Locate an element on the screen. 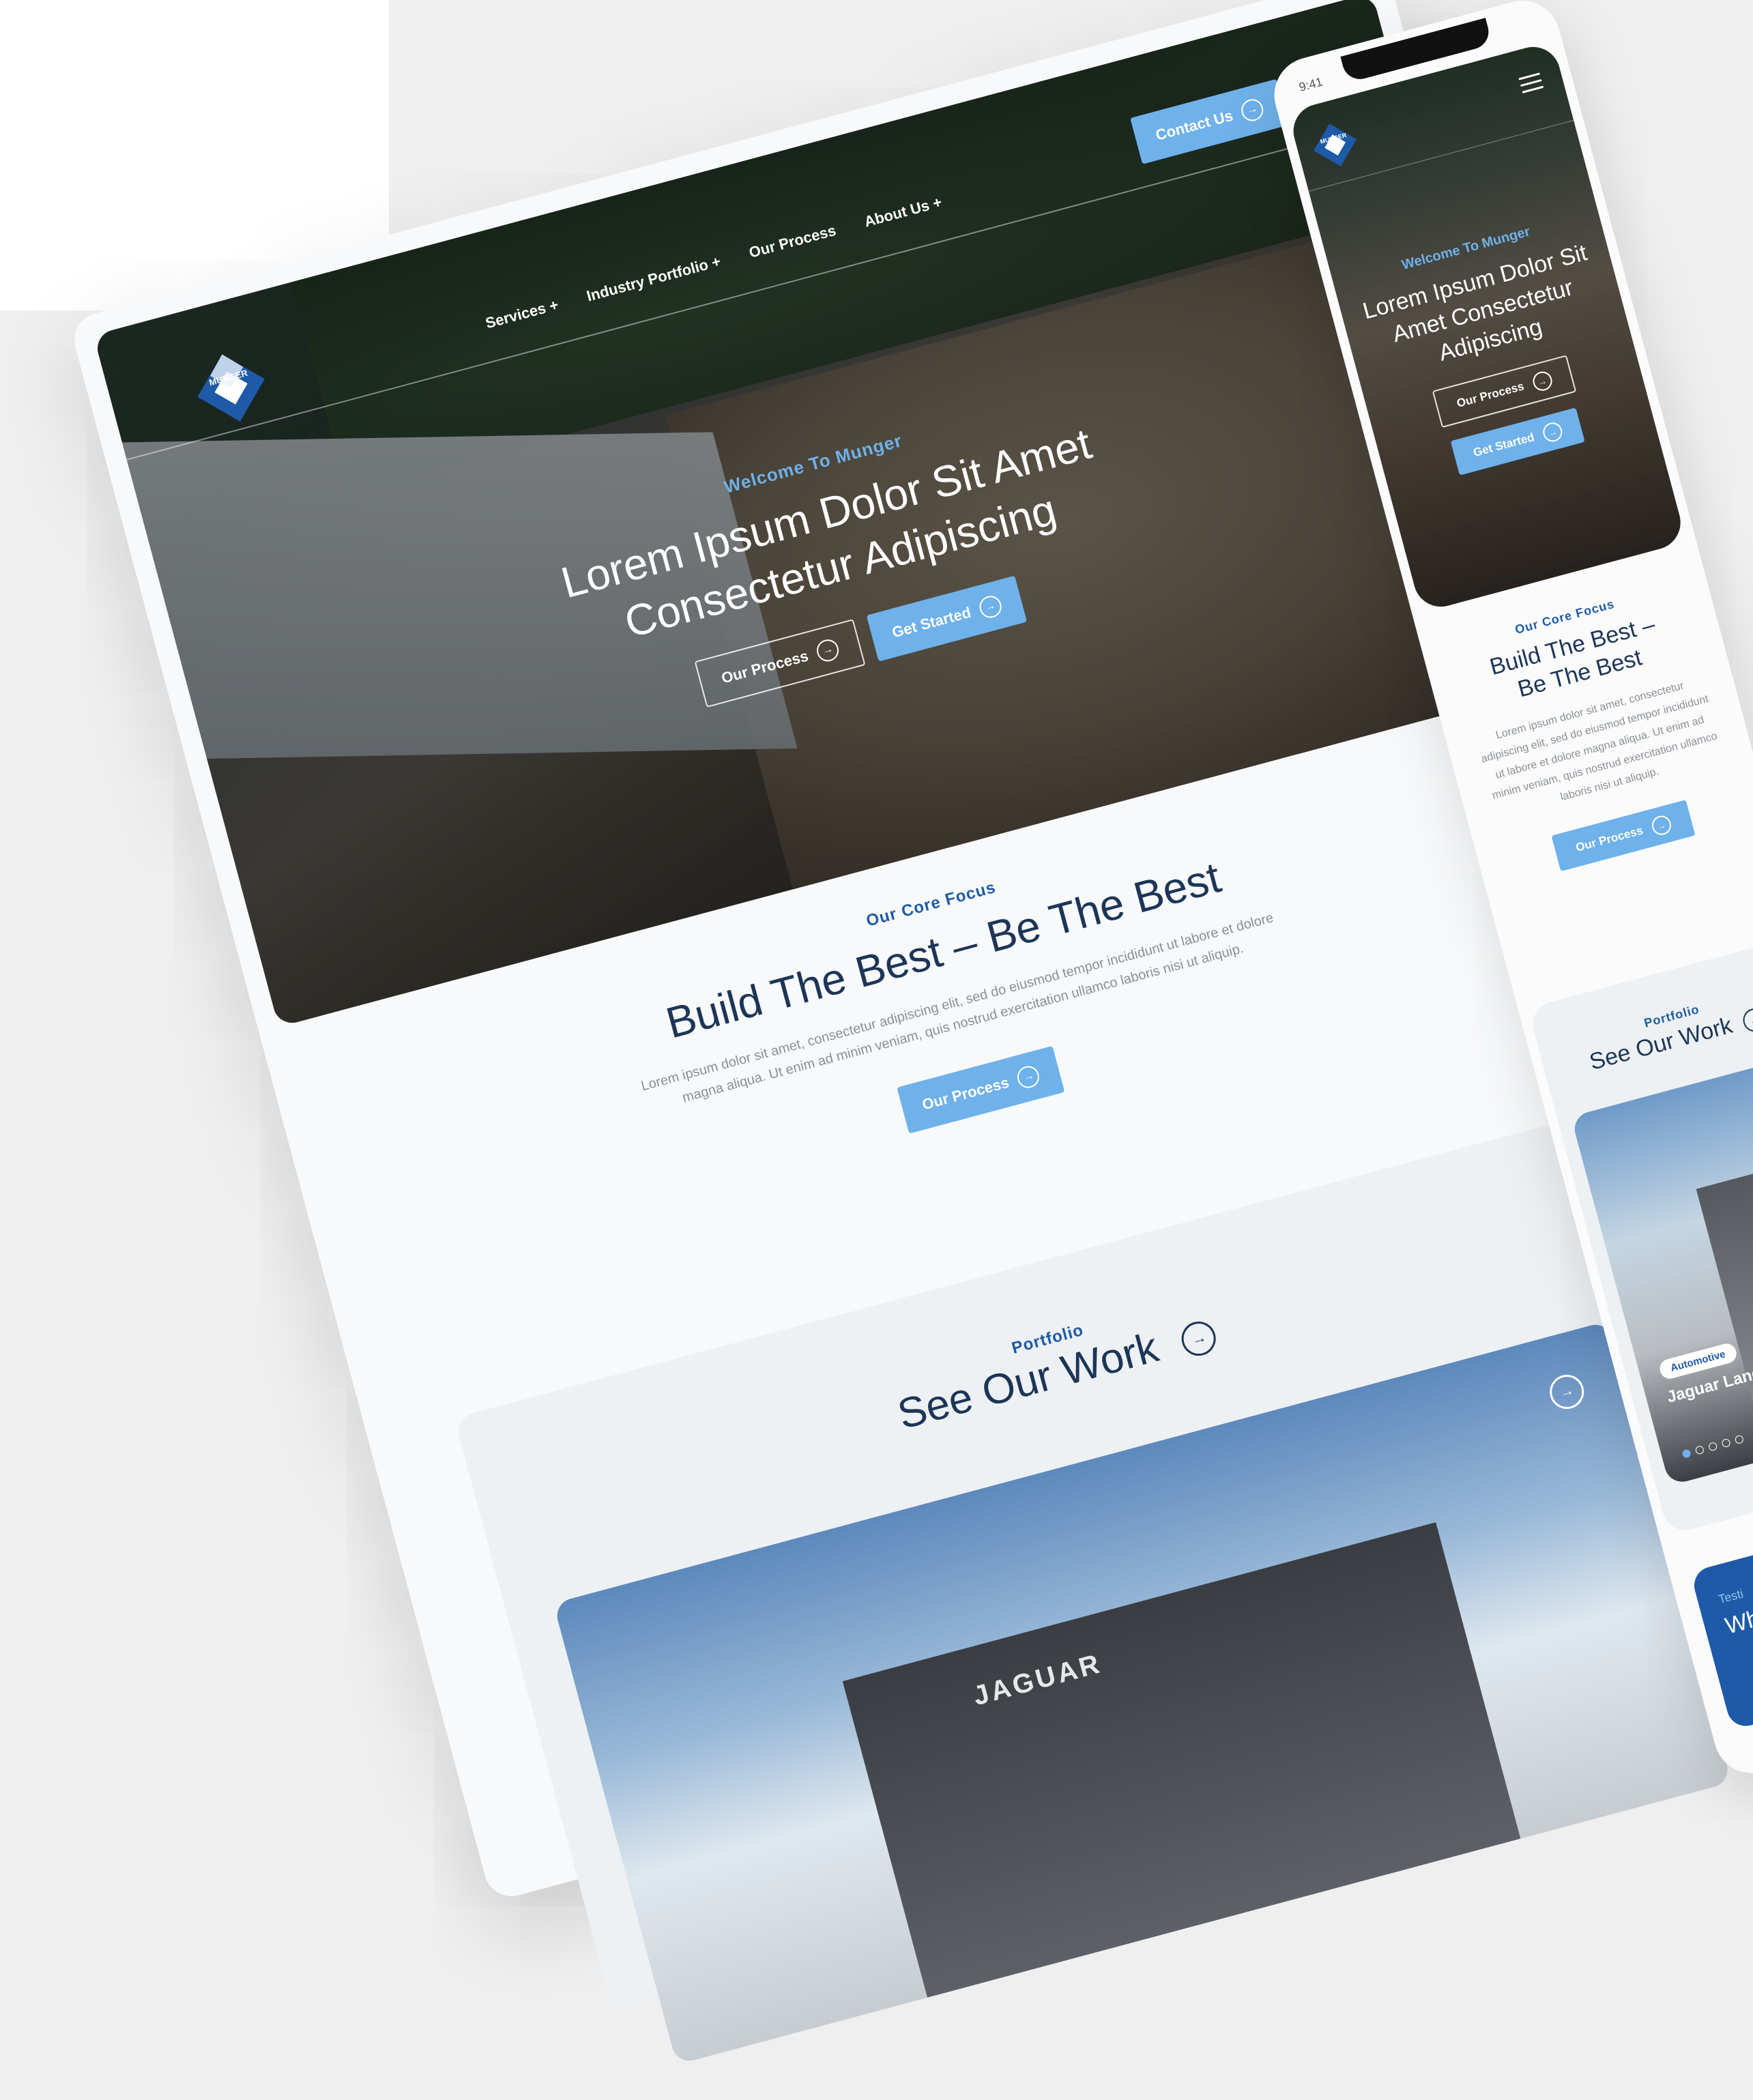 The width and height of the screenshot is (1753, 2100). testimonial-eyebrow: Testi is located at coordinates (1731, 1596).